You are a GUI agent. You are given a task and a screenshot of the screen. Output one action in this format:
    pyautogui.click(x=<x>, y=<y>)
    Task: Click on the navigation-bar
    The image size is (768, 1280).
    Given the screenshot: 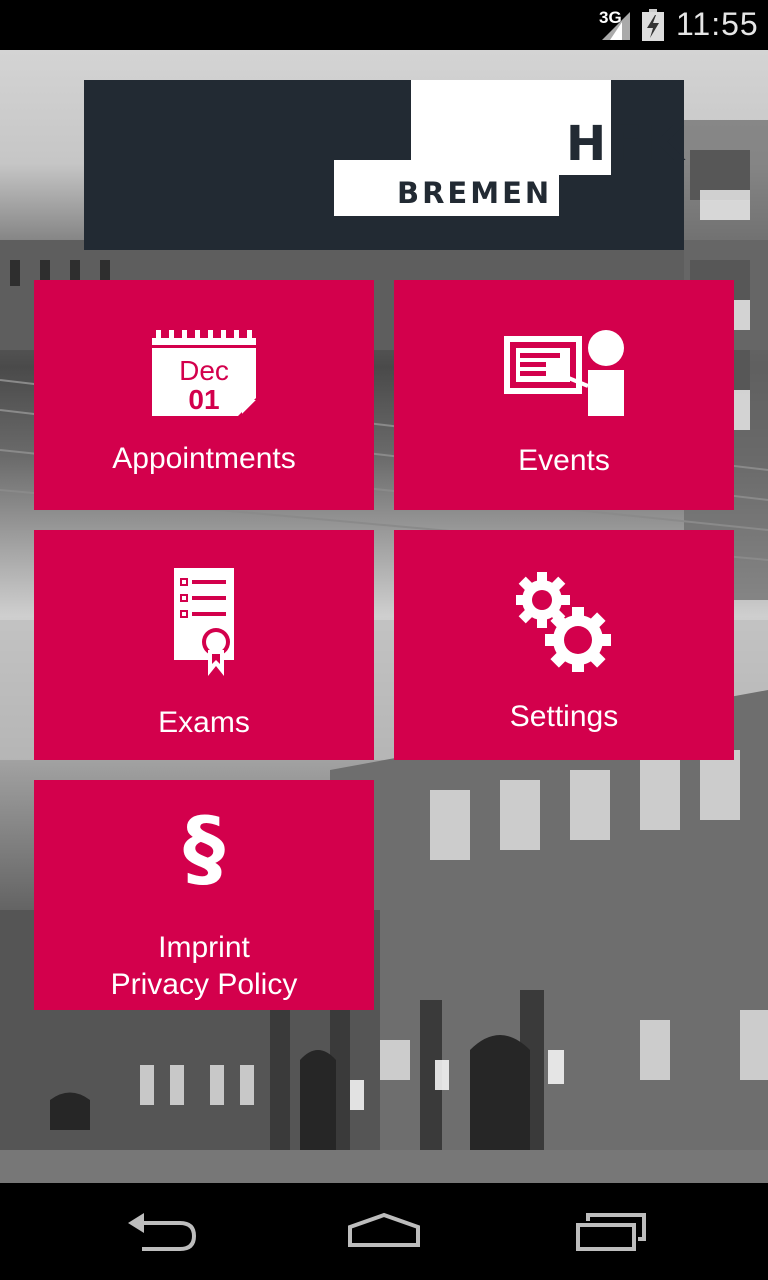 What is the action you would take?
    pyautogui.click(x=384, y=1231)
    